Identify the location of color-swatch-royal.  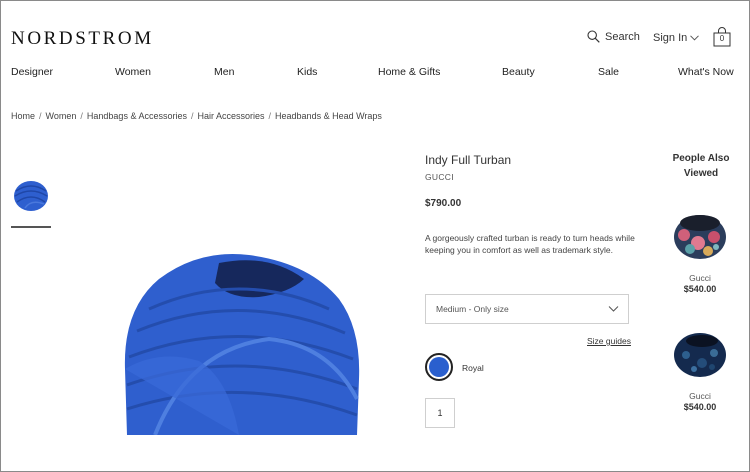
(439, 367).